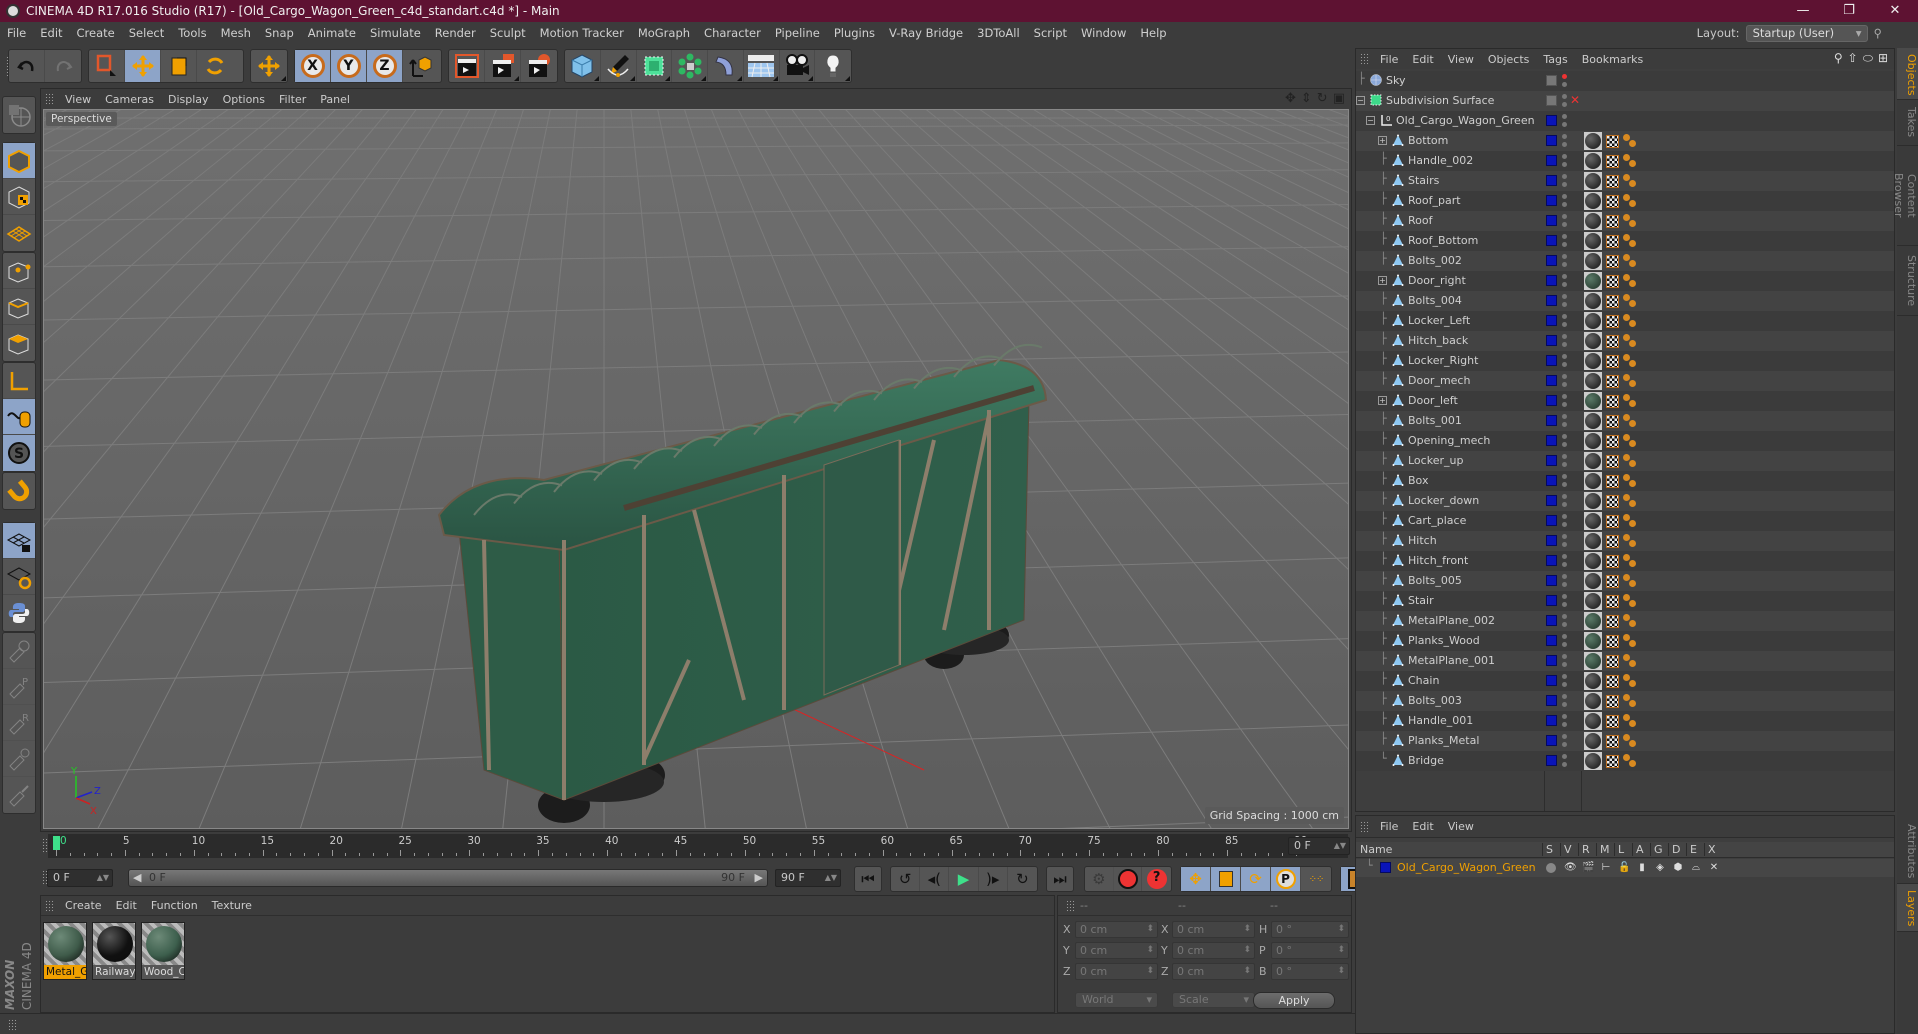  Describe the element at coordinates (215, 66) in the screenshot. I see `rotate-icon` at that location.